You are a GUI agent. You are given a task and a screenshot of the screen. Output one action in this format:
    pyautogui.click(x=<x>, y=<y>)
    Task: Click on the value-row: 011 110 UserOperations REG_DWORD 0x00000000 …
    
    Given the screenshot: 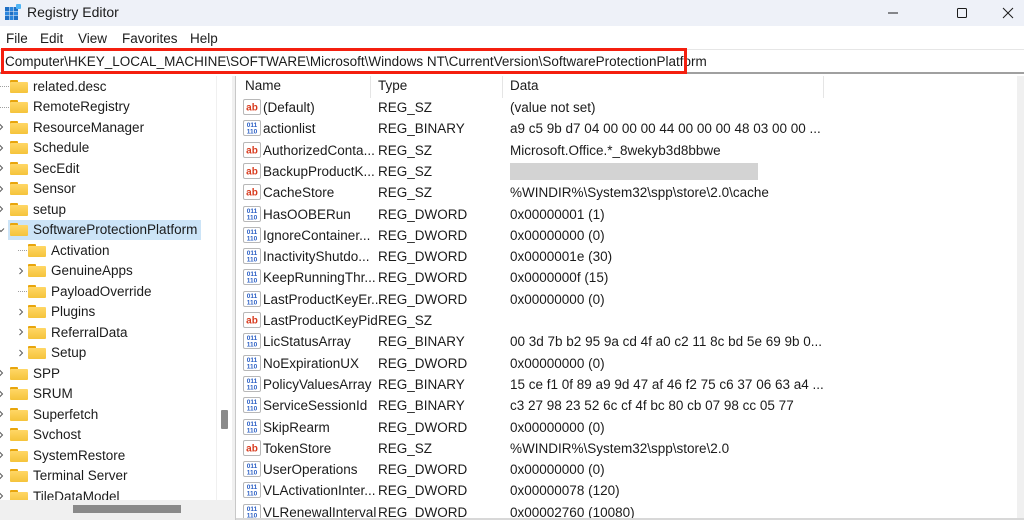 What is the action you would take?
    pyautogui.click(x=626, y=469)
    